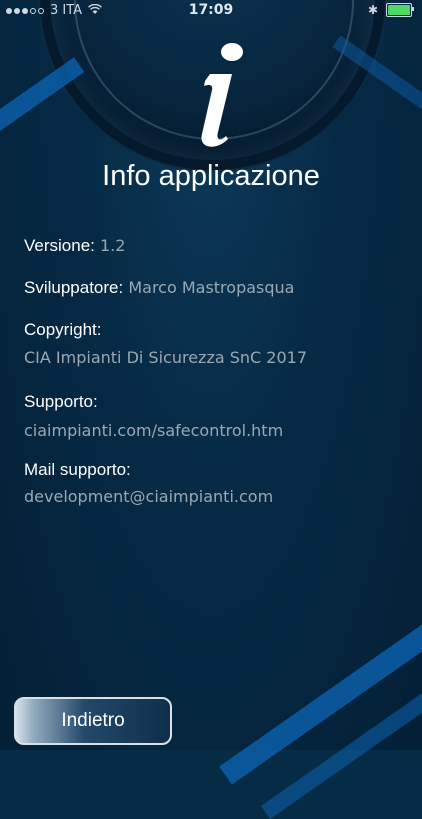 This screenshot has height=819, width=422. What do you see at coordinates (211, 287) in the screenshot?
I see `developer-value: Marco Mastropasqua` at bounding box center [211, 287].